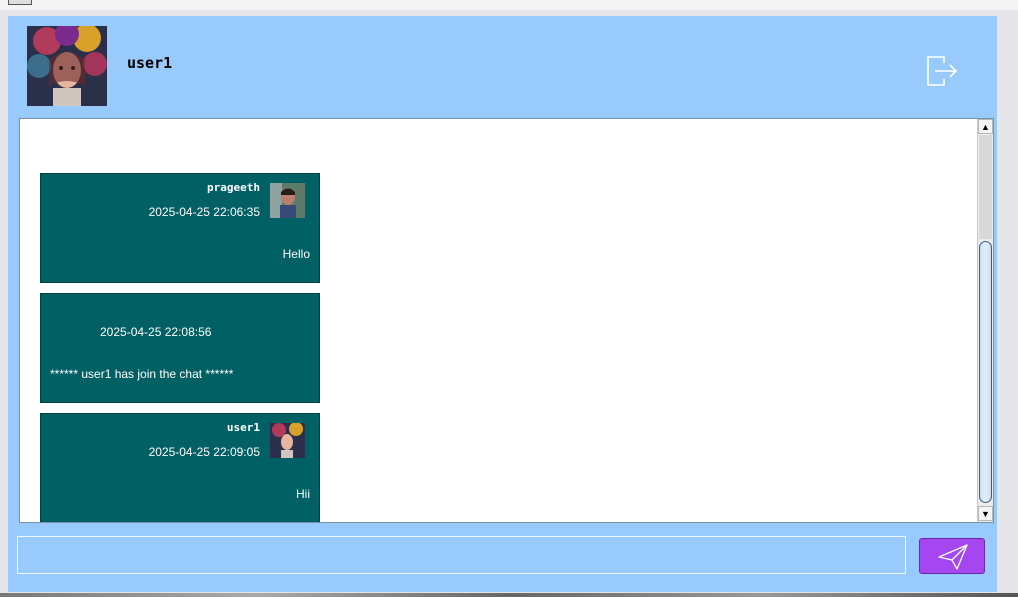  I want to click on send-button, so click(952, 556).